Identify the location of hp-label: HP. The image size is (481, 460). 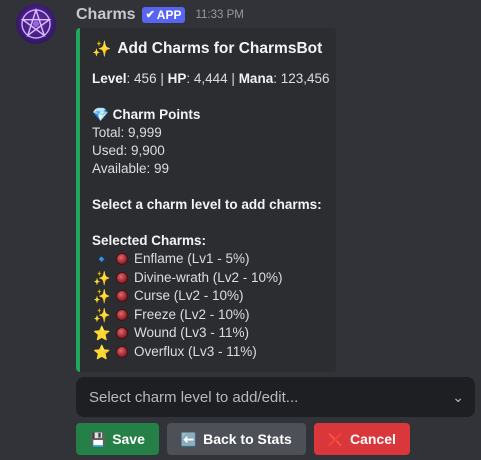
(177, 78).